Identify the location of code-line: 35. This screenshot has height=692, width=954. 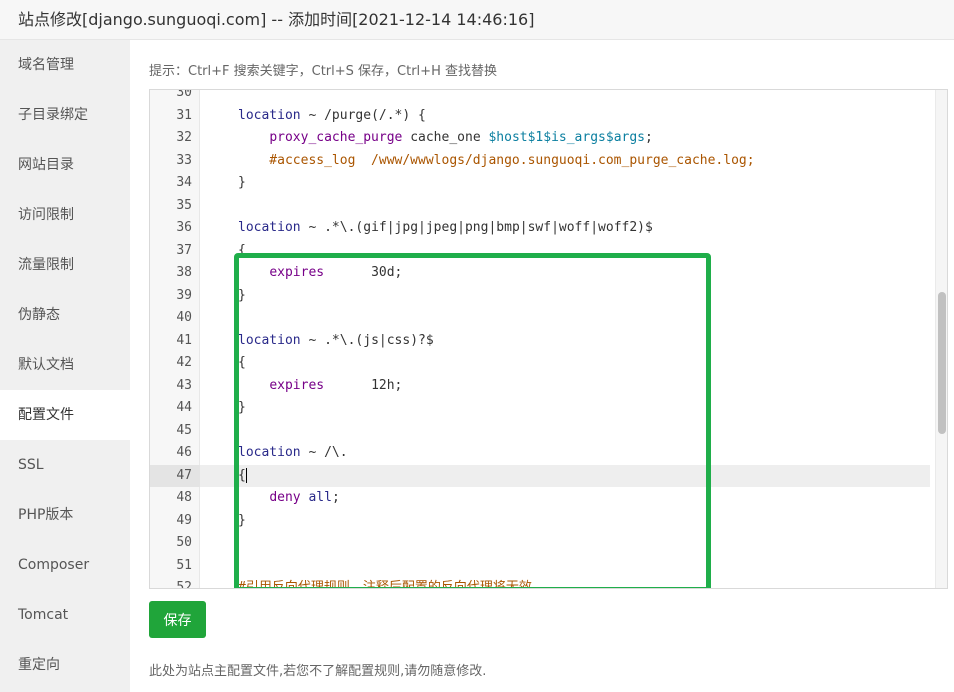
(540, 206).